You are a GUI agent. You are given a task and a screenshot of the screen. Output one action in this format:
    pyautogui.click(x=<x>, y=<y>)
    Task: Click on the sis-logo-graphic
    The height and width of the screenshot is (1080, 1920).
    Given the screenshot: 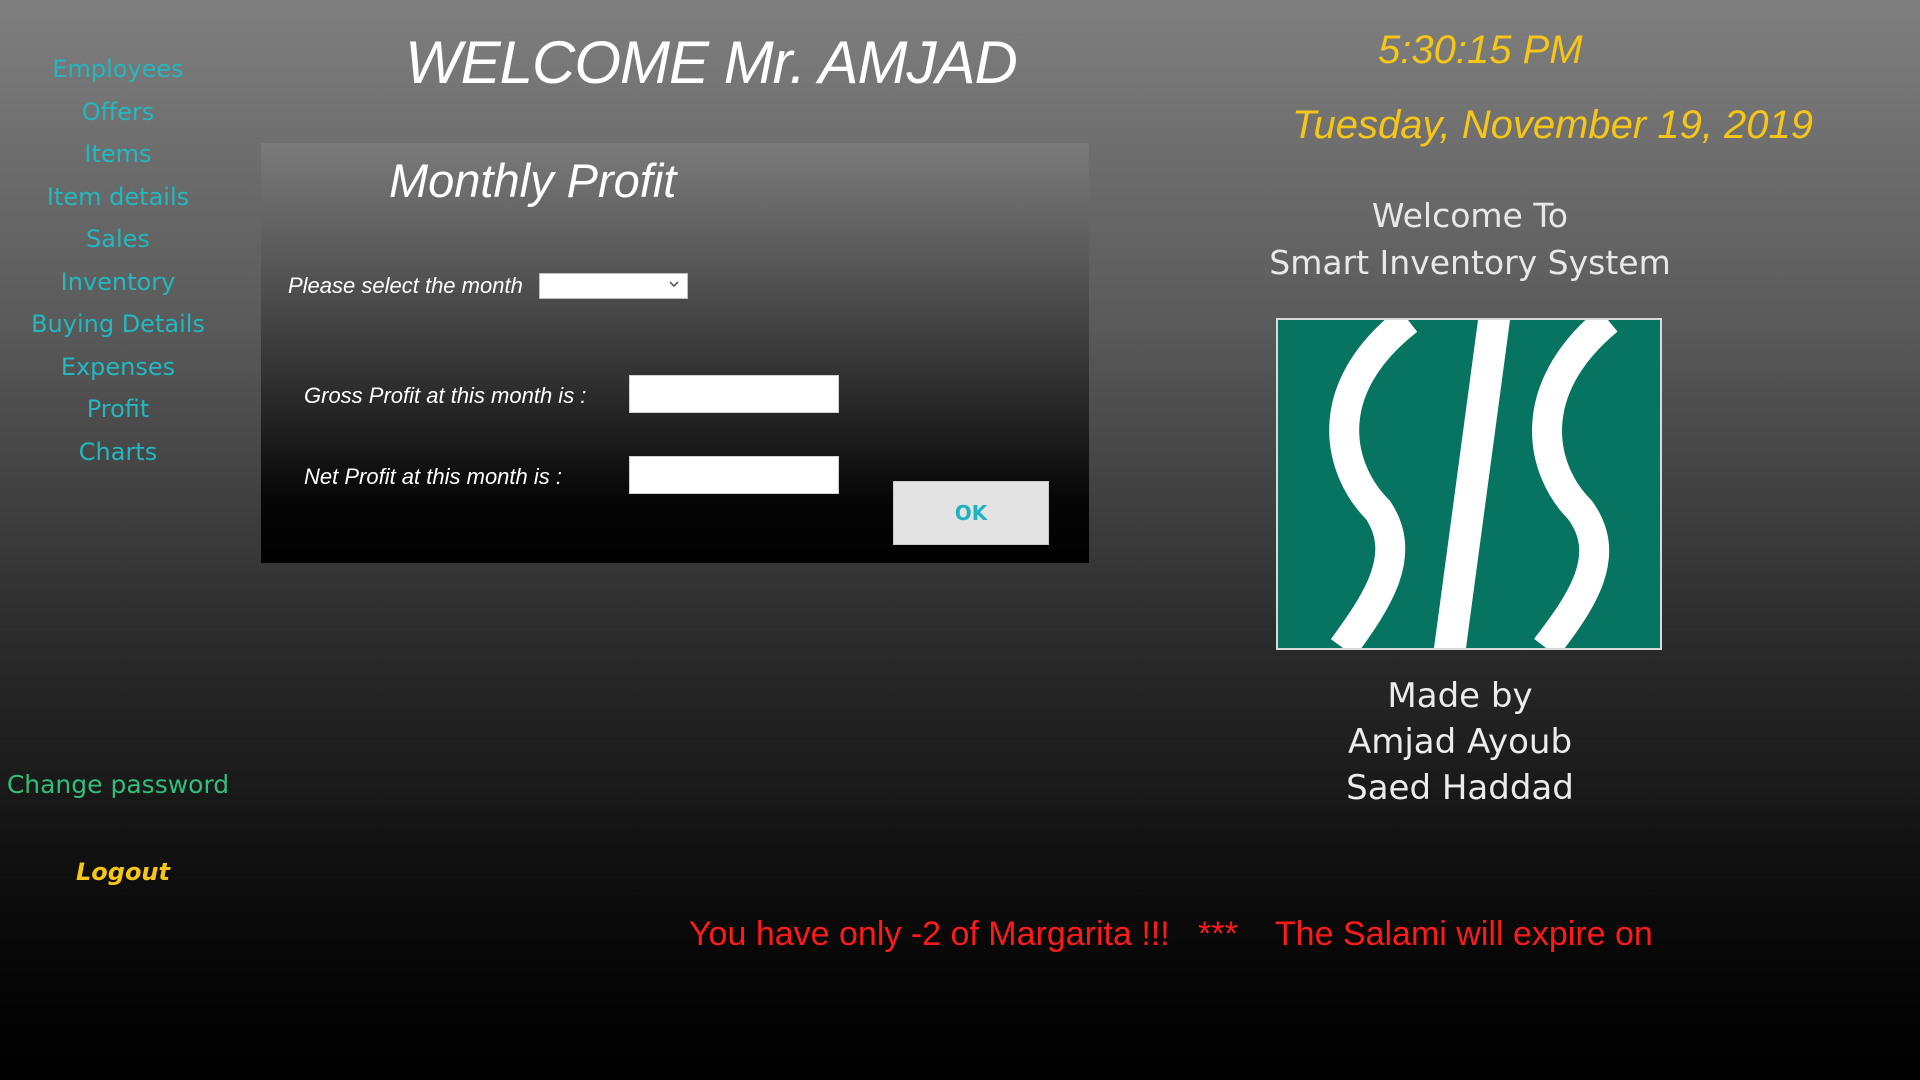 What is the action you would take?
    pyautogui.click(x=1473, y=484)
    